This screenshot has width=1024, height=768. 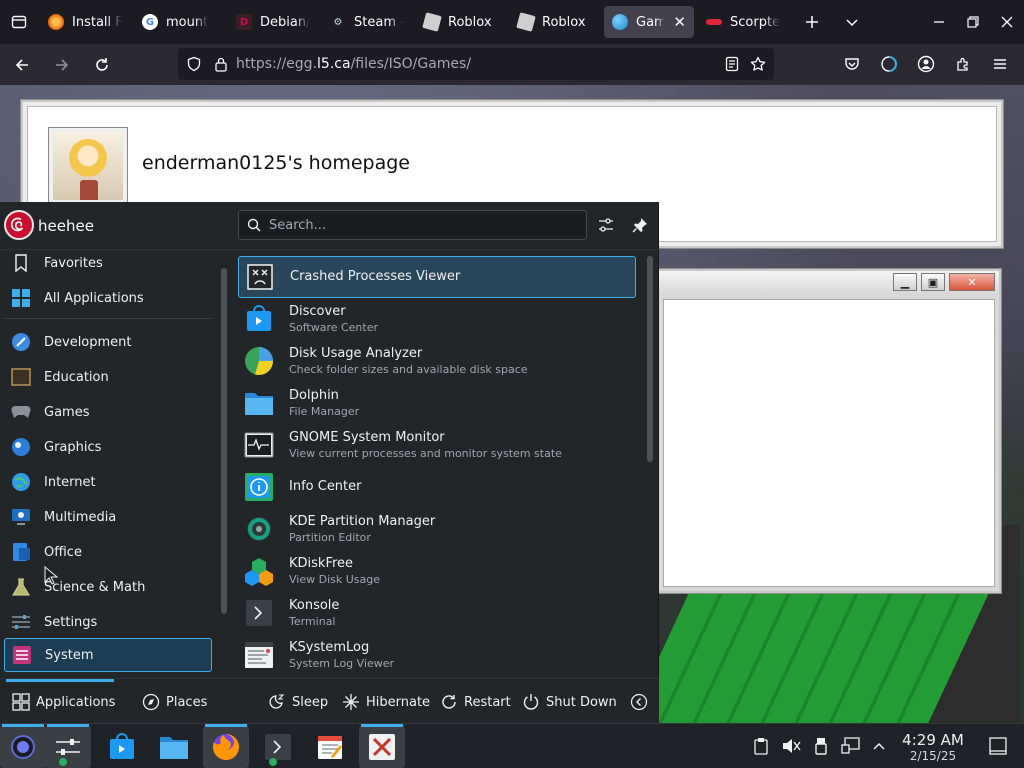 I want to click on sleep-icon, so click(x=277, y=702).